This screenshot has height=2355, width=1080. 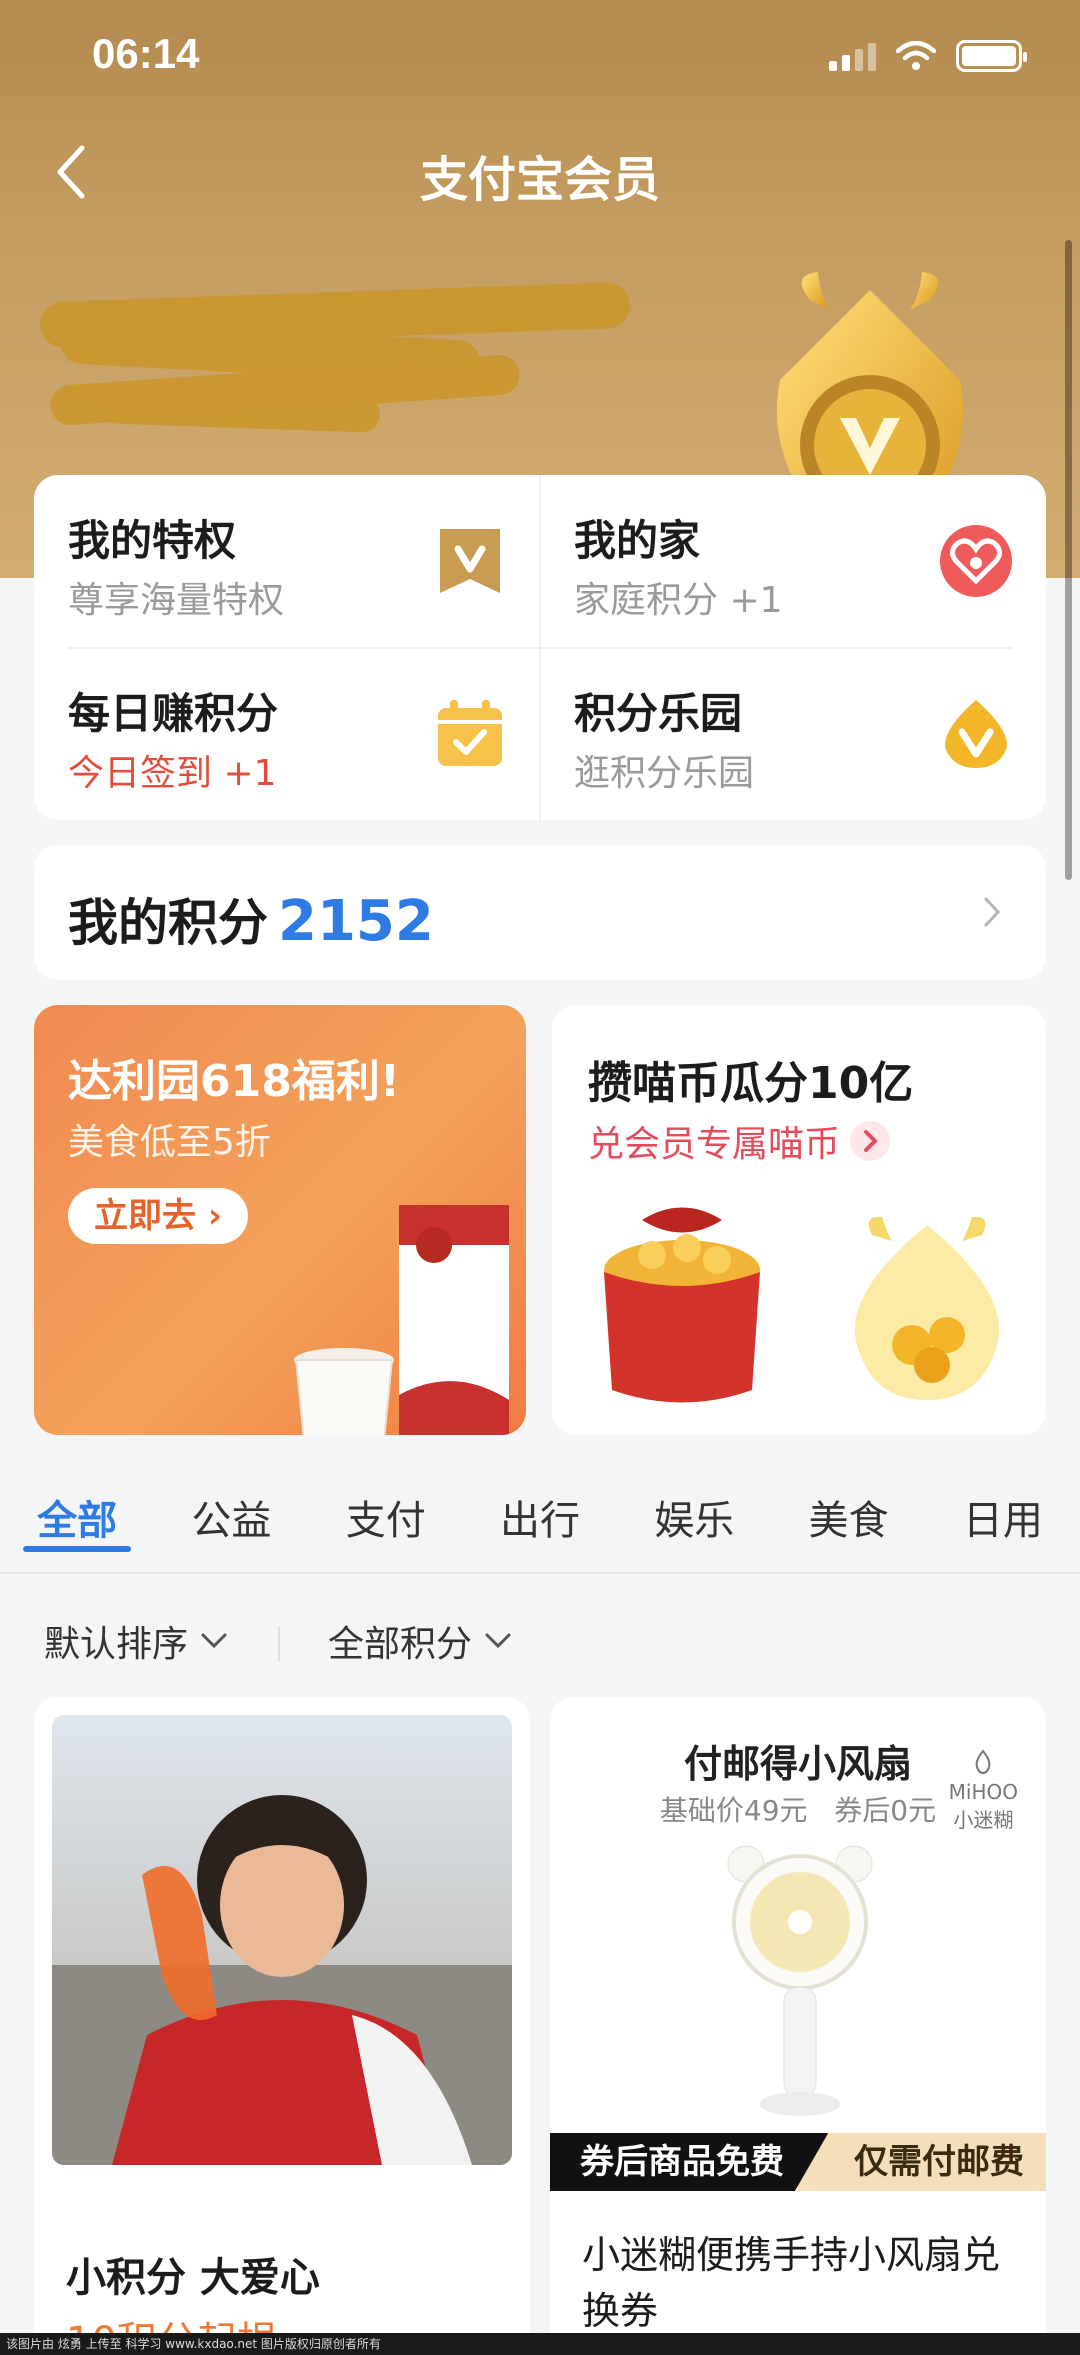 I want to click on tab-food: 美食, so click(x=848, y=1512).